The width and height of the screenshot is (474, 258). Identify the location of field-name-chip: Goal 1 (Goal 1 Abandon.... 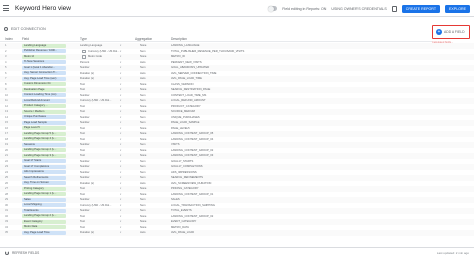
(44, 67).